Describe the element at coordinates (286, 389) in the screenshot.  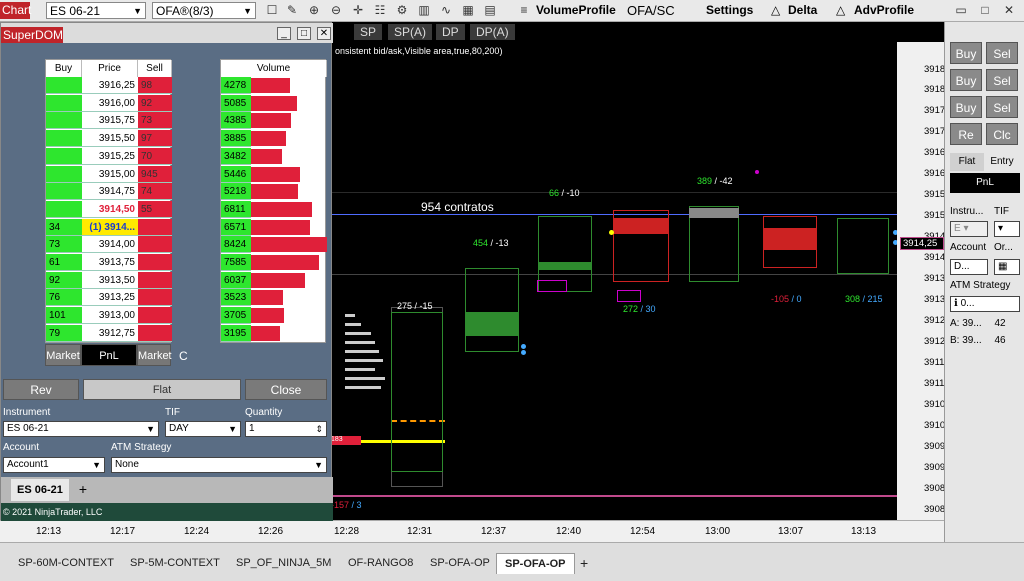
I see `close-button: Close` at that location.